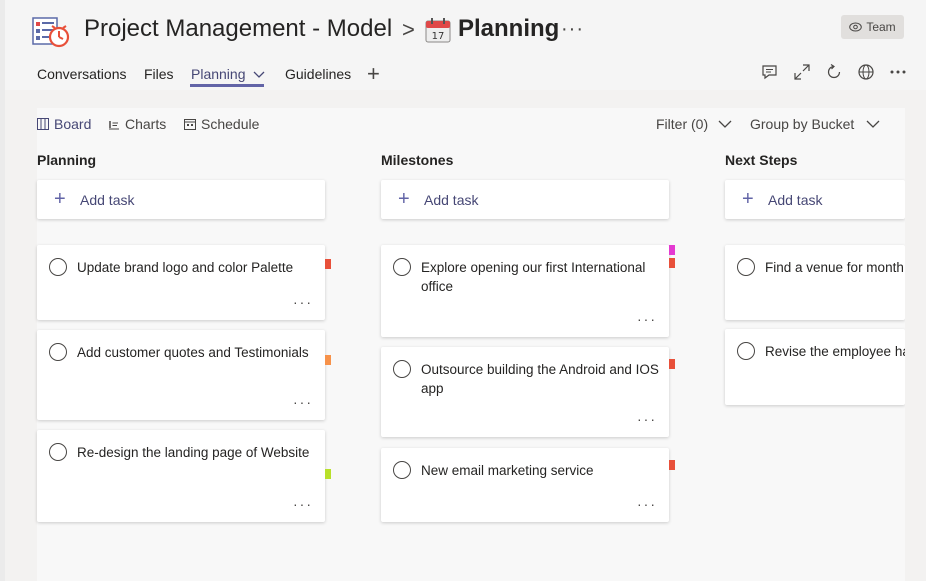 Image resolution: width=926 pixels, height=581 pixels. What do you see at coordinates (525, 485) in the screenshot?
I see `task-card: New email marketing service ···` at bounding box center [525, 485].